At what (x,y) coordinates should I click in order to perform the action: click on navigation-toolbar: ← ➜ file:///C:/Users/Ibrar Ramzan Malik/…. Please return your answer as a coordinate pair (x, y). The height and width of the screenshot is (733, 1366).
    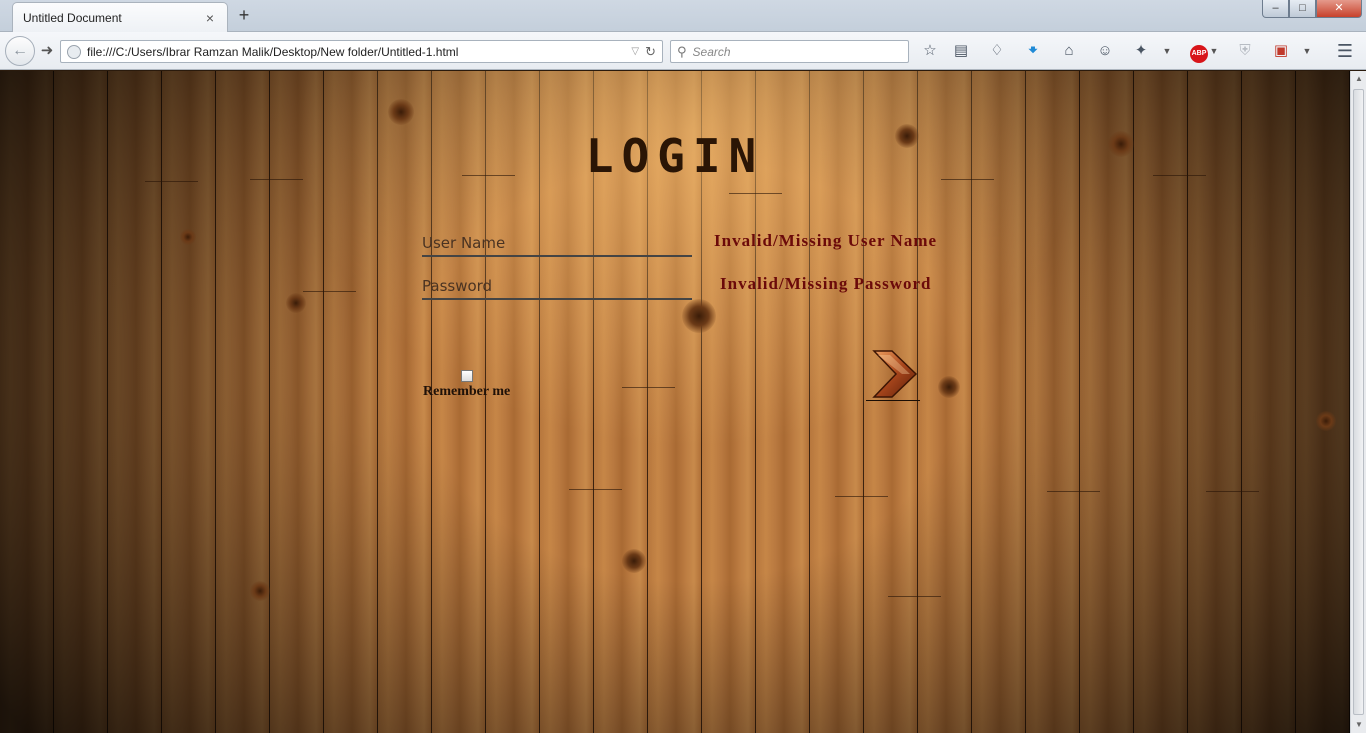
    Looking at the image, I should click on (683, 51).